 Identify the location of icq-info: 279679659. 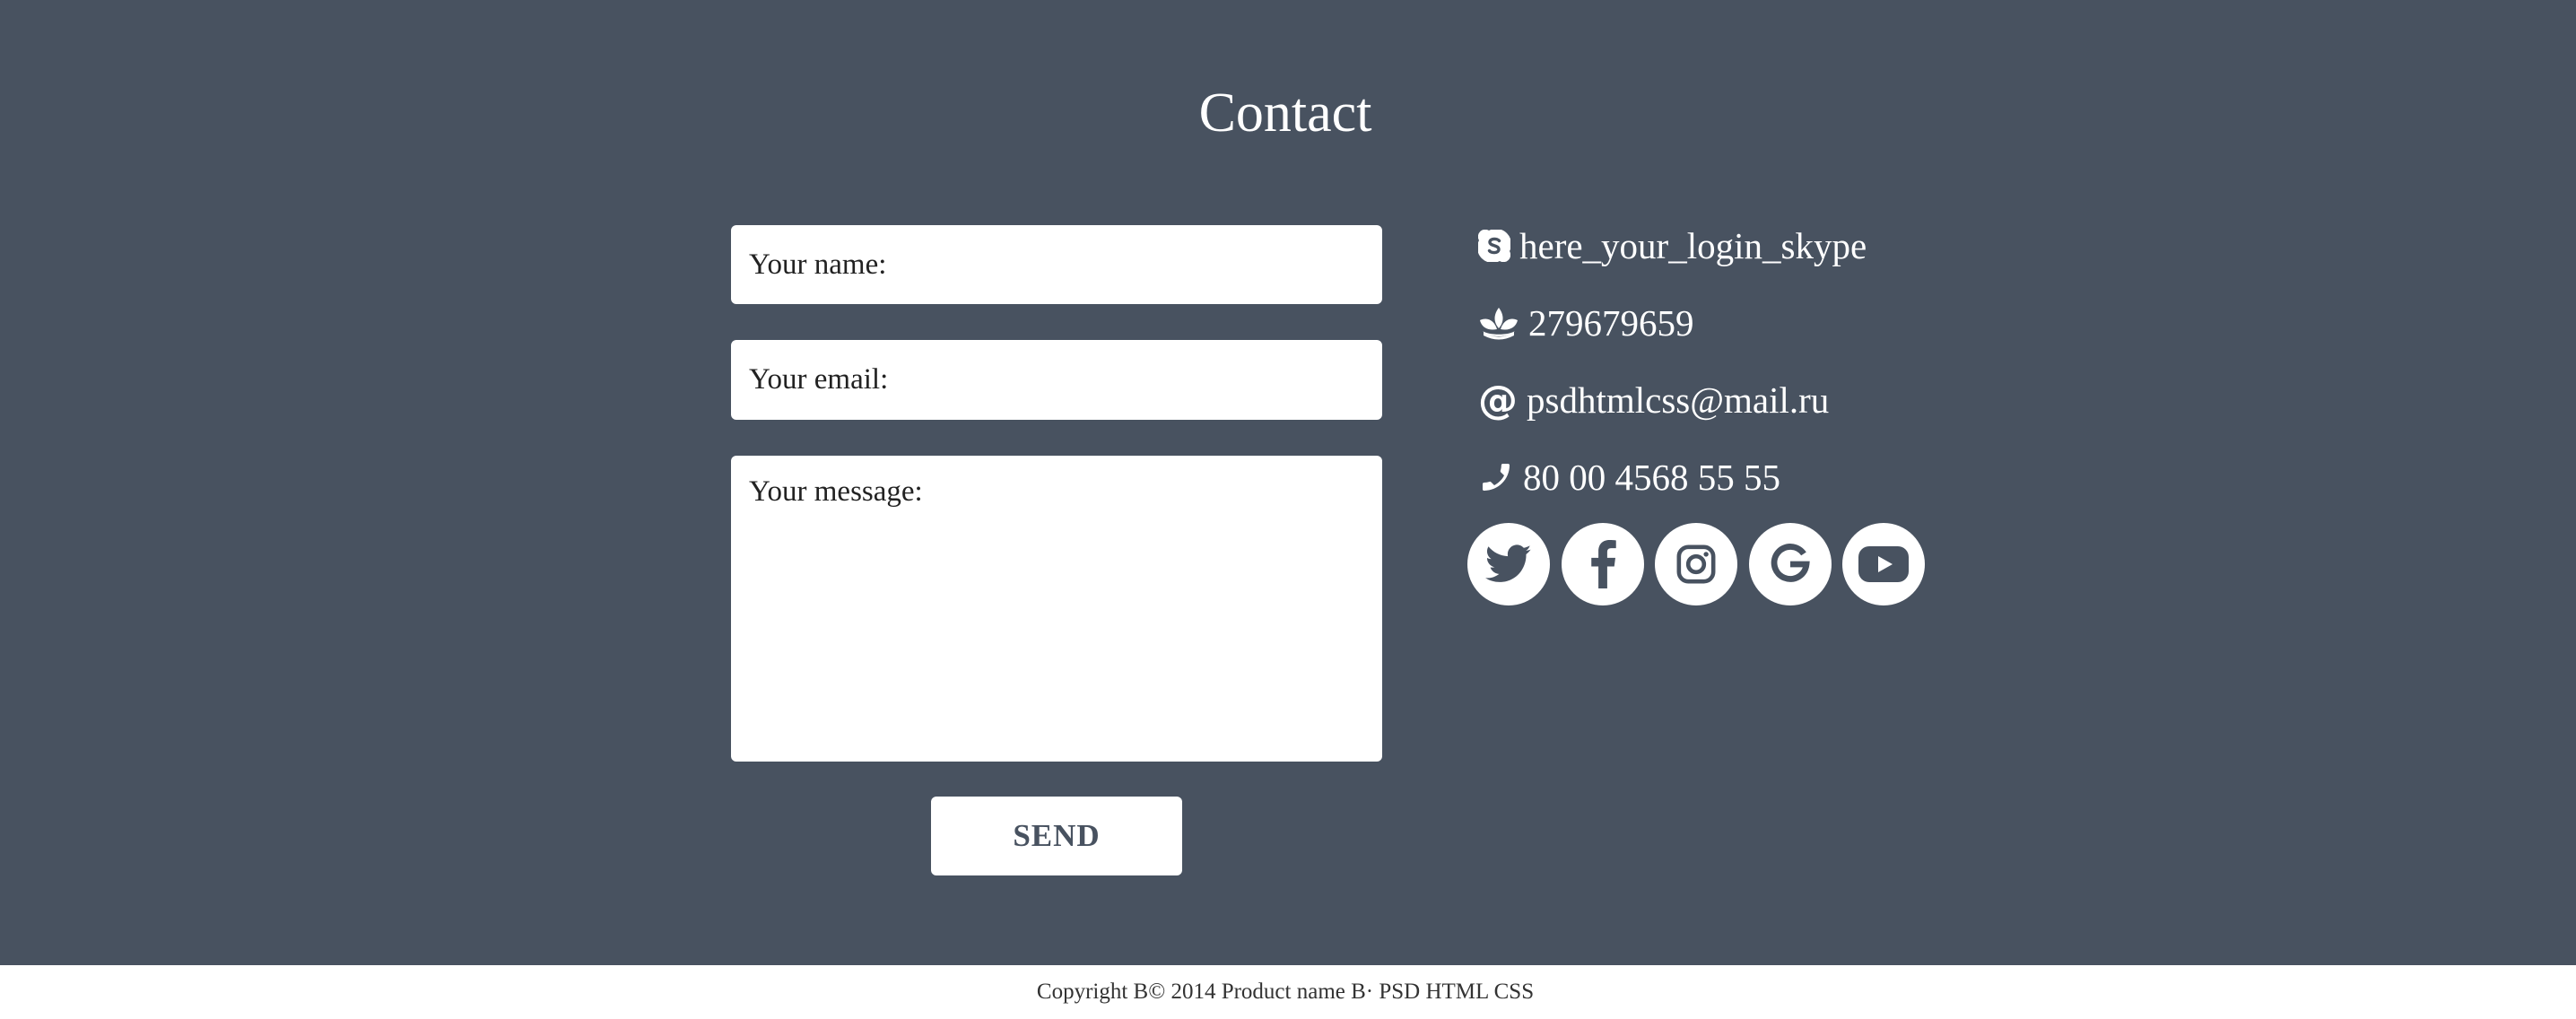
(1586, 323).